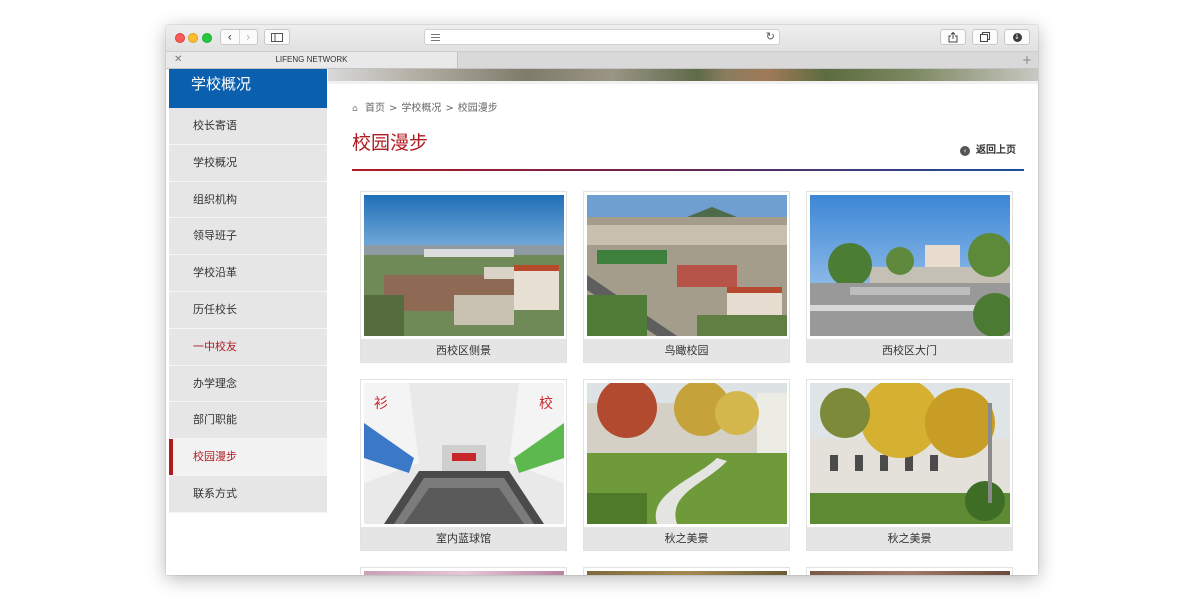 The height and width of the screenshot is (615, 1190). What do you see at coordinates (207, 38) in the screenshot?
I see `zoom-window-button` at bounding box center [207, 38].